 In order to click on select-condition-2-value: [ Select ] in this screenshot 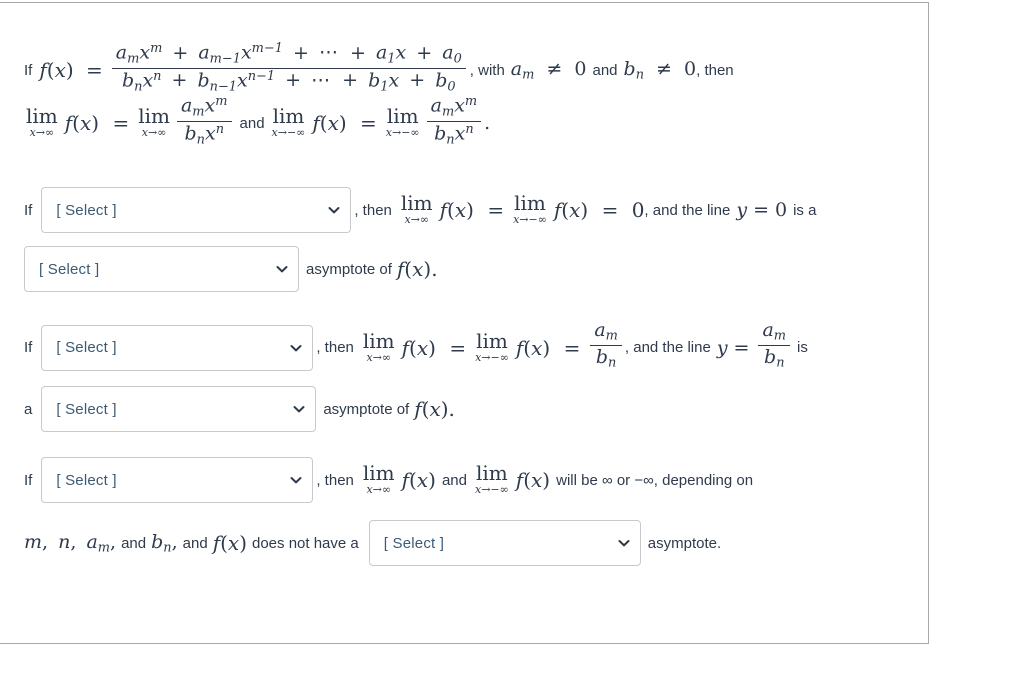, I will do `click(86, 348)`.